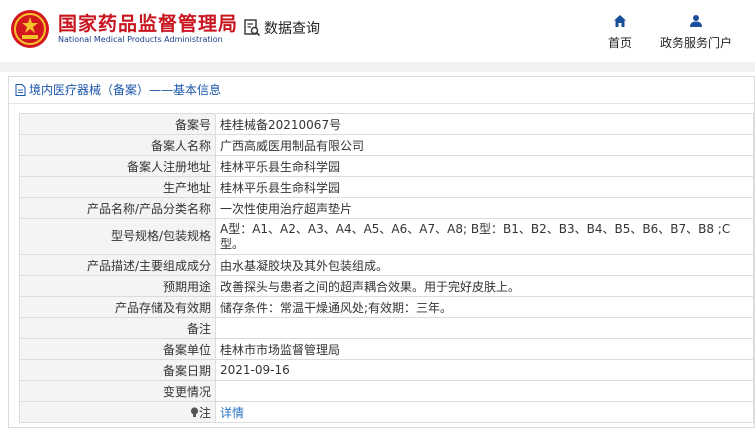 The width and height of the screenshot is (755, 430). I want to click on lightbulb-icon, so click(194, 411).